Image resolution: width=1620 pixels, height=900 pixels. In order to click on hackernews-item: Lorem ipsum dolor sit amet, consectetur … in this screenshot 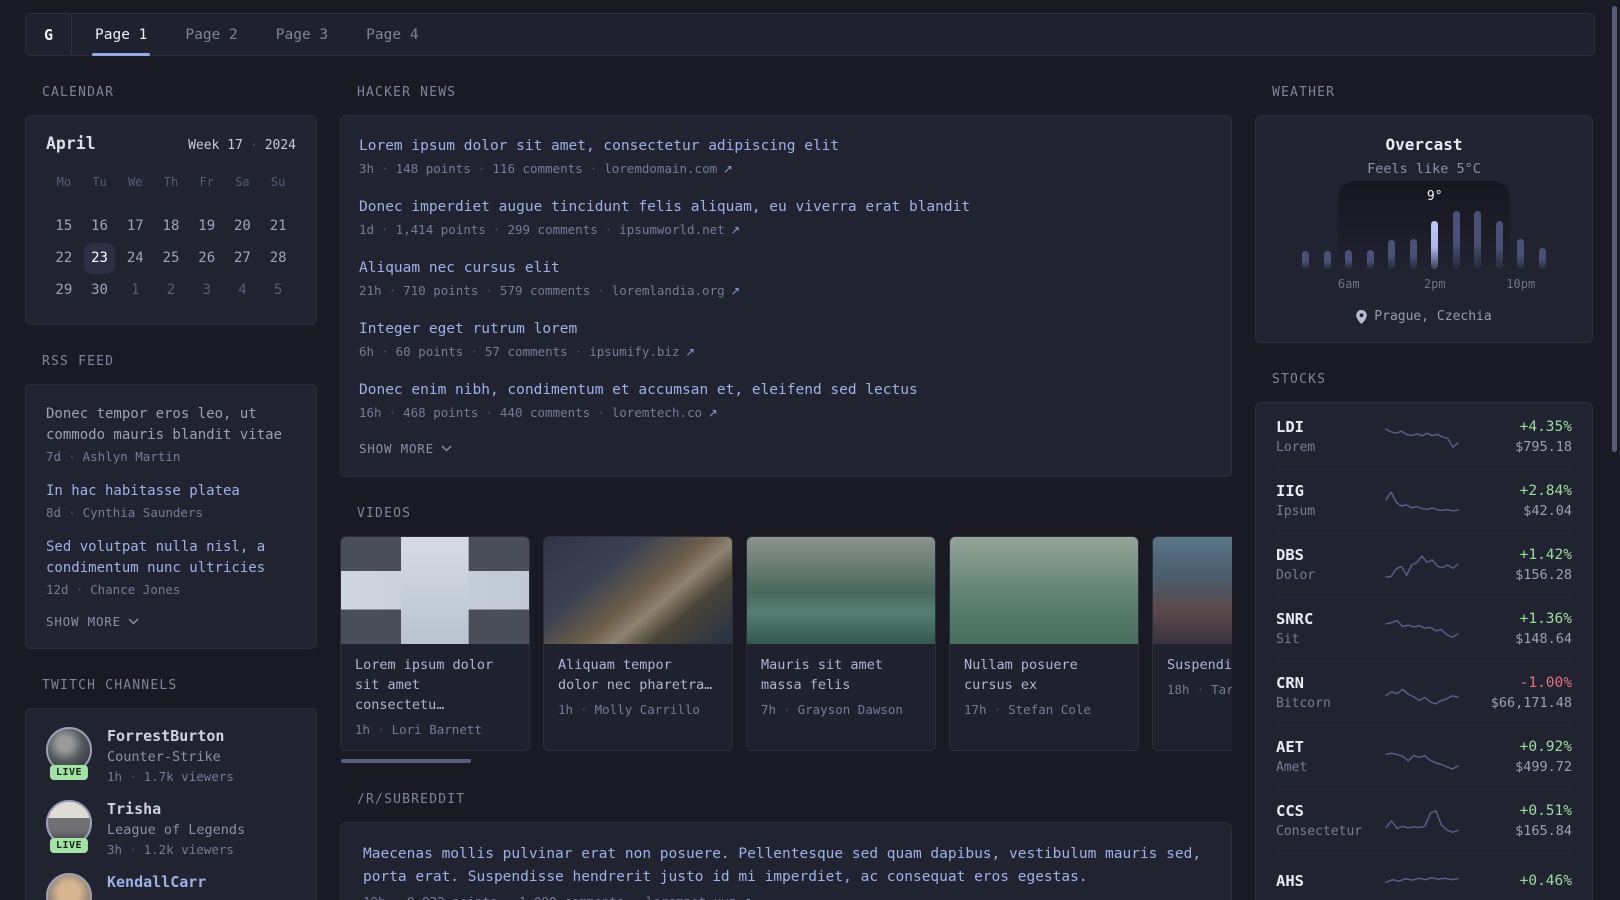, I will do `click(786, 156)`.